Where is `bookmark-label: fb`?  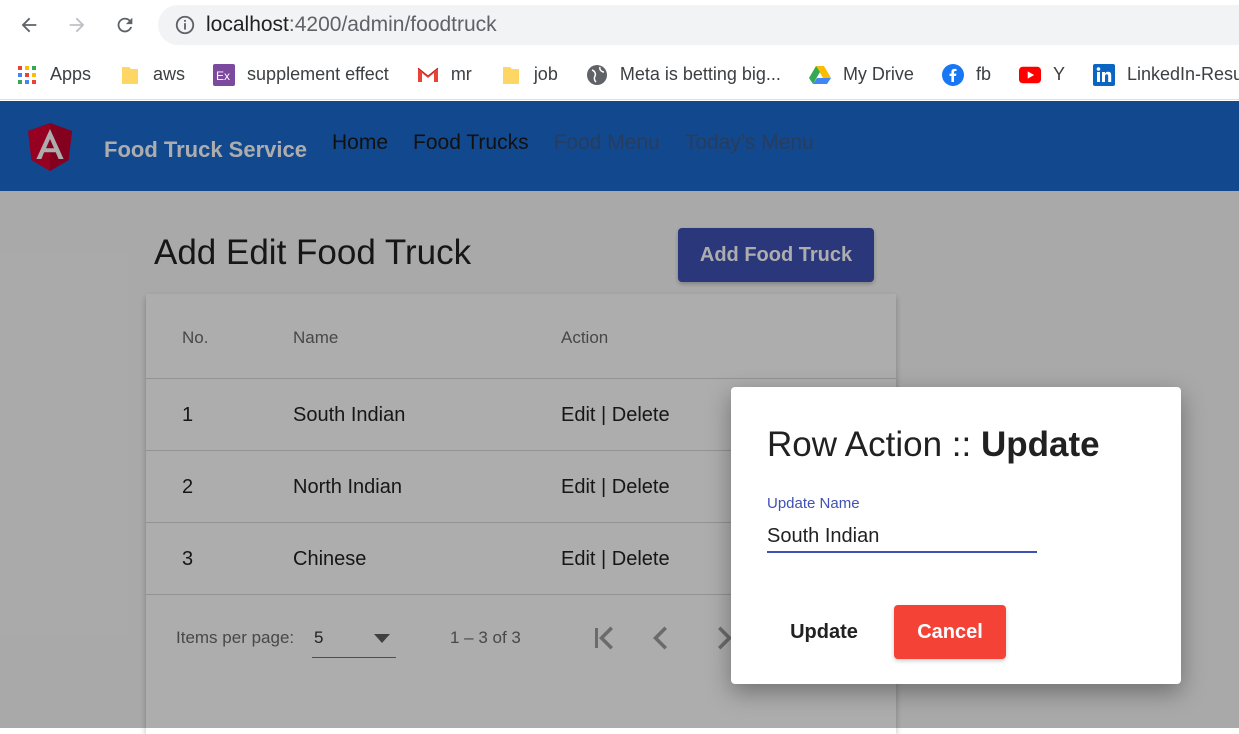
bookmark-label: fb is located at coordinates (983, 74).